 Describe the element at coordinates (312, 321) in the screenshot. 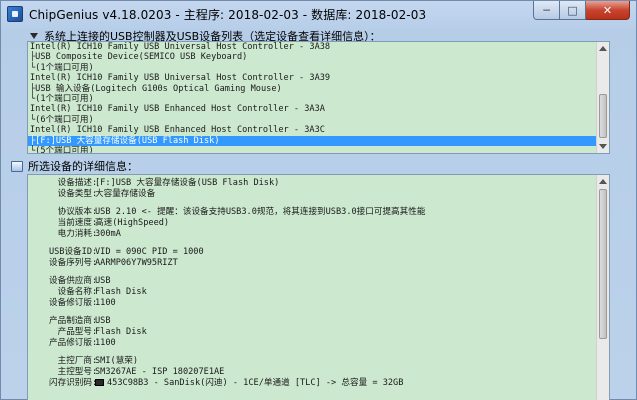

I see `detail-row: 产品制造商: USB` at that location.